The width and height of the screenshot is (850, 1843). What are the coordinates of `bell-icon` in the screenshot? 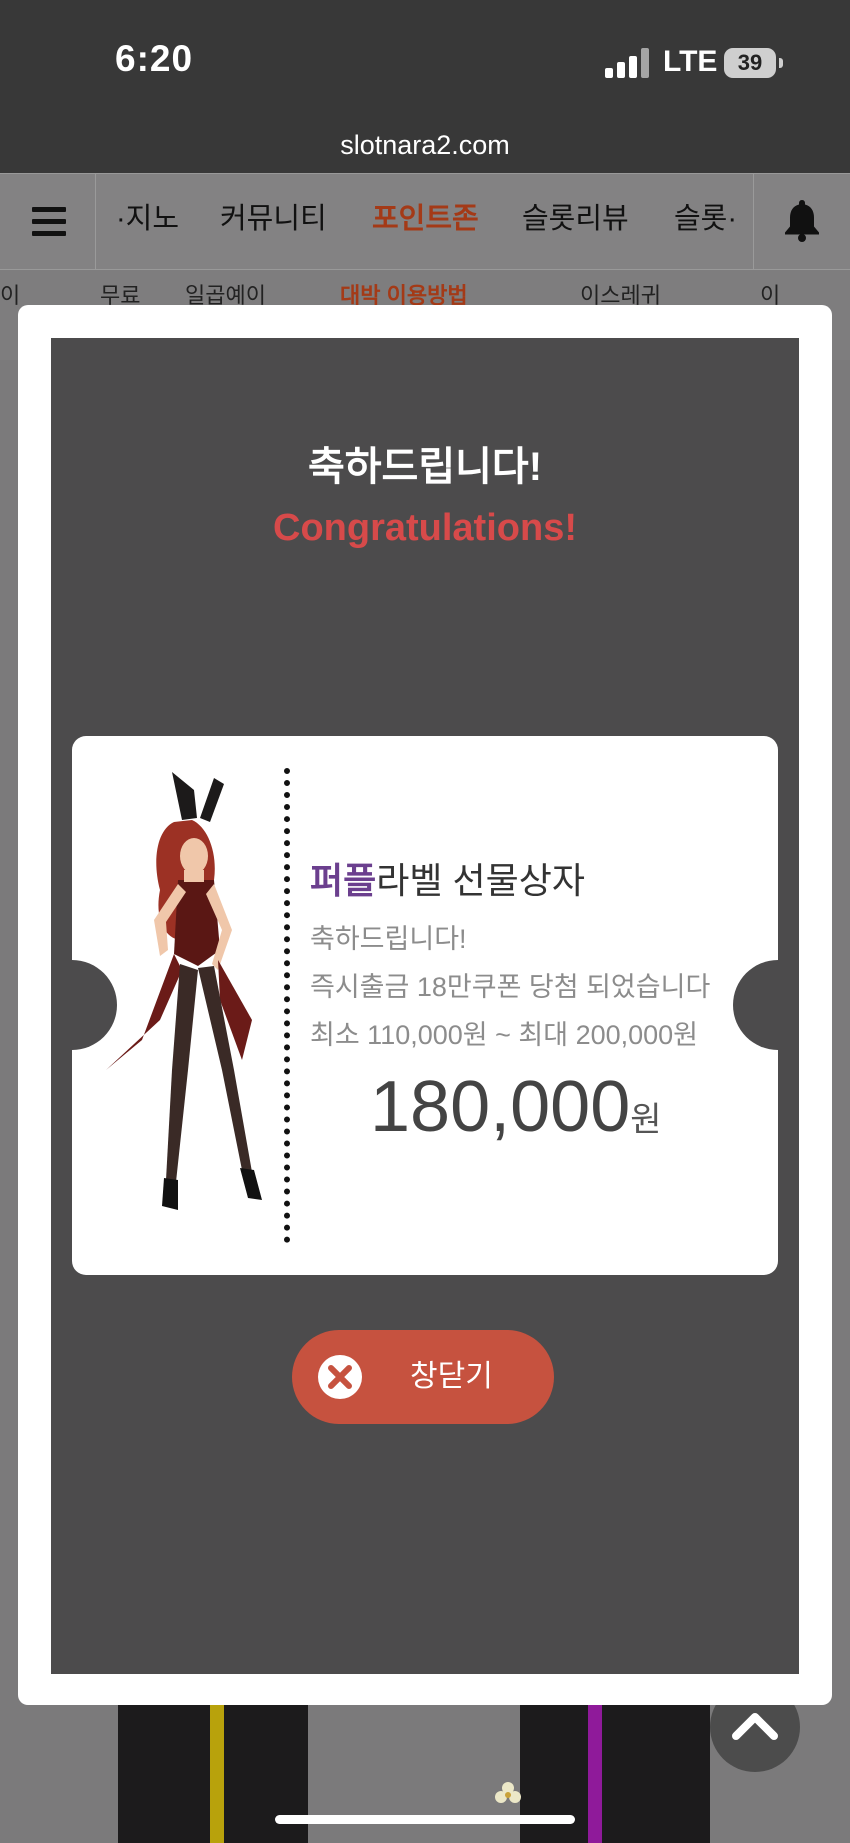 It's located at (802, 221).